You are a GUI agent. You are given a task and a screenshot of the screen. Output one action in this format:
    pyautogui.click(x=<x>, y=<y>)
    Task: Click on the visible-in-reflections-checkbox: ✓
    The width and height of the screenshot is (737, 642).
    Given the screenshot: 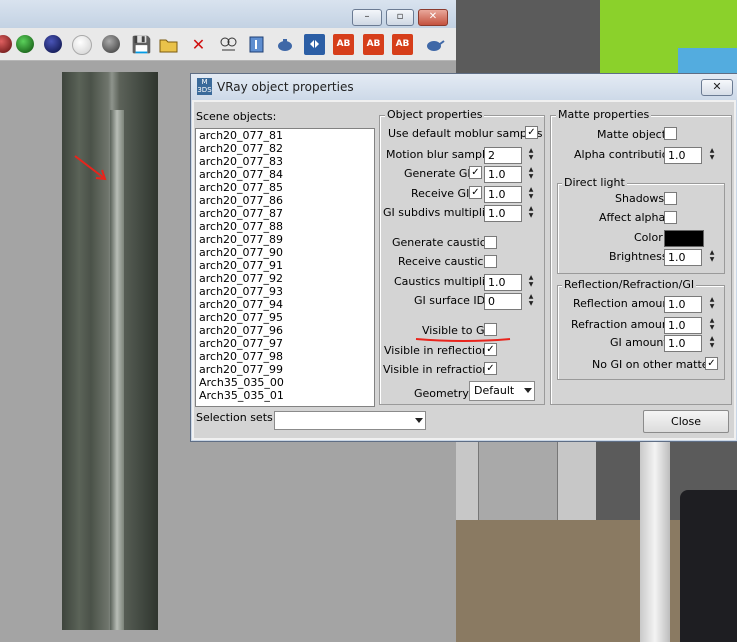 What is the action you would take?
    pyautogui.click(x=490, y=349)
    